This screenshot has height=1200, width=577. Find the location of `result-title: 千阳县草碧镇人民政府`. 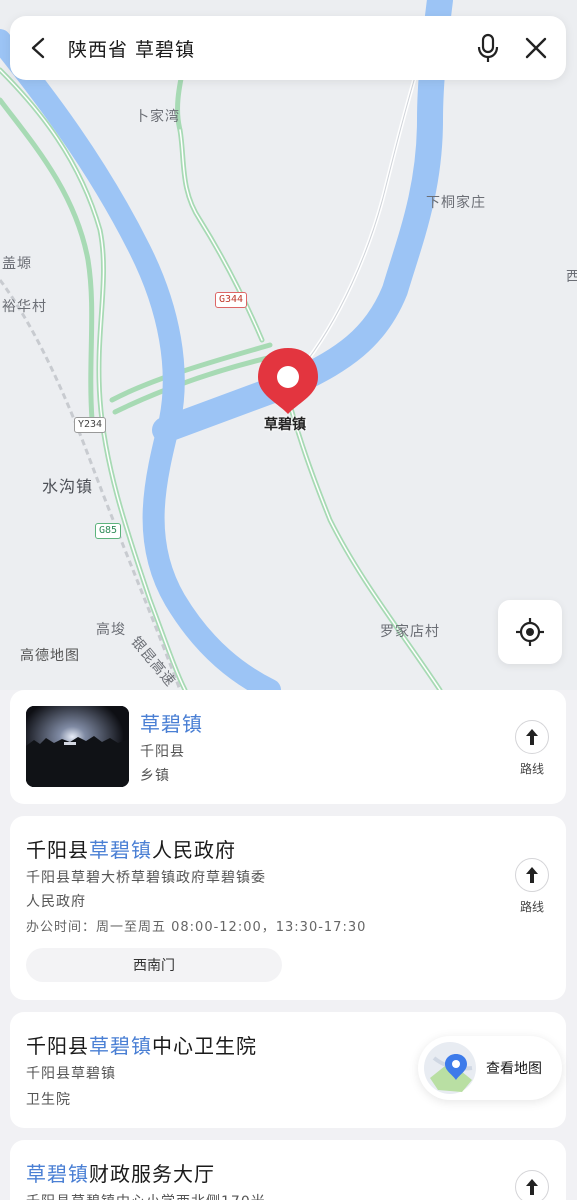

result-title: 千阳县草碧镇人民政府 is located at coordinates (131, 848).